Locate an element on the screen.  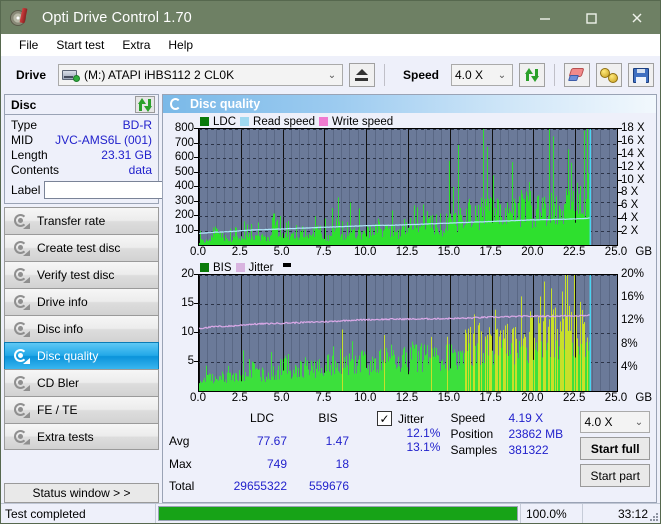
drive-select: (M:) ATAPI iHBS112 2 CL0K ⌄ is located at coordinates (200, 75).